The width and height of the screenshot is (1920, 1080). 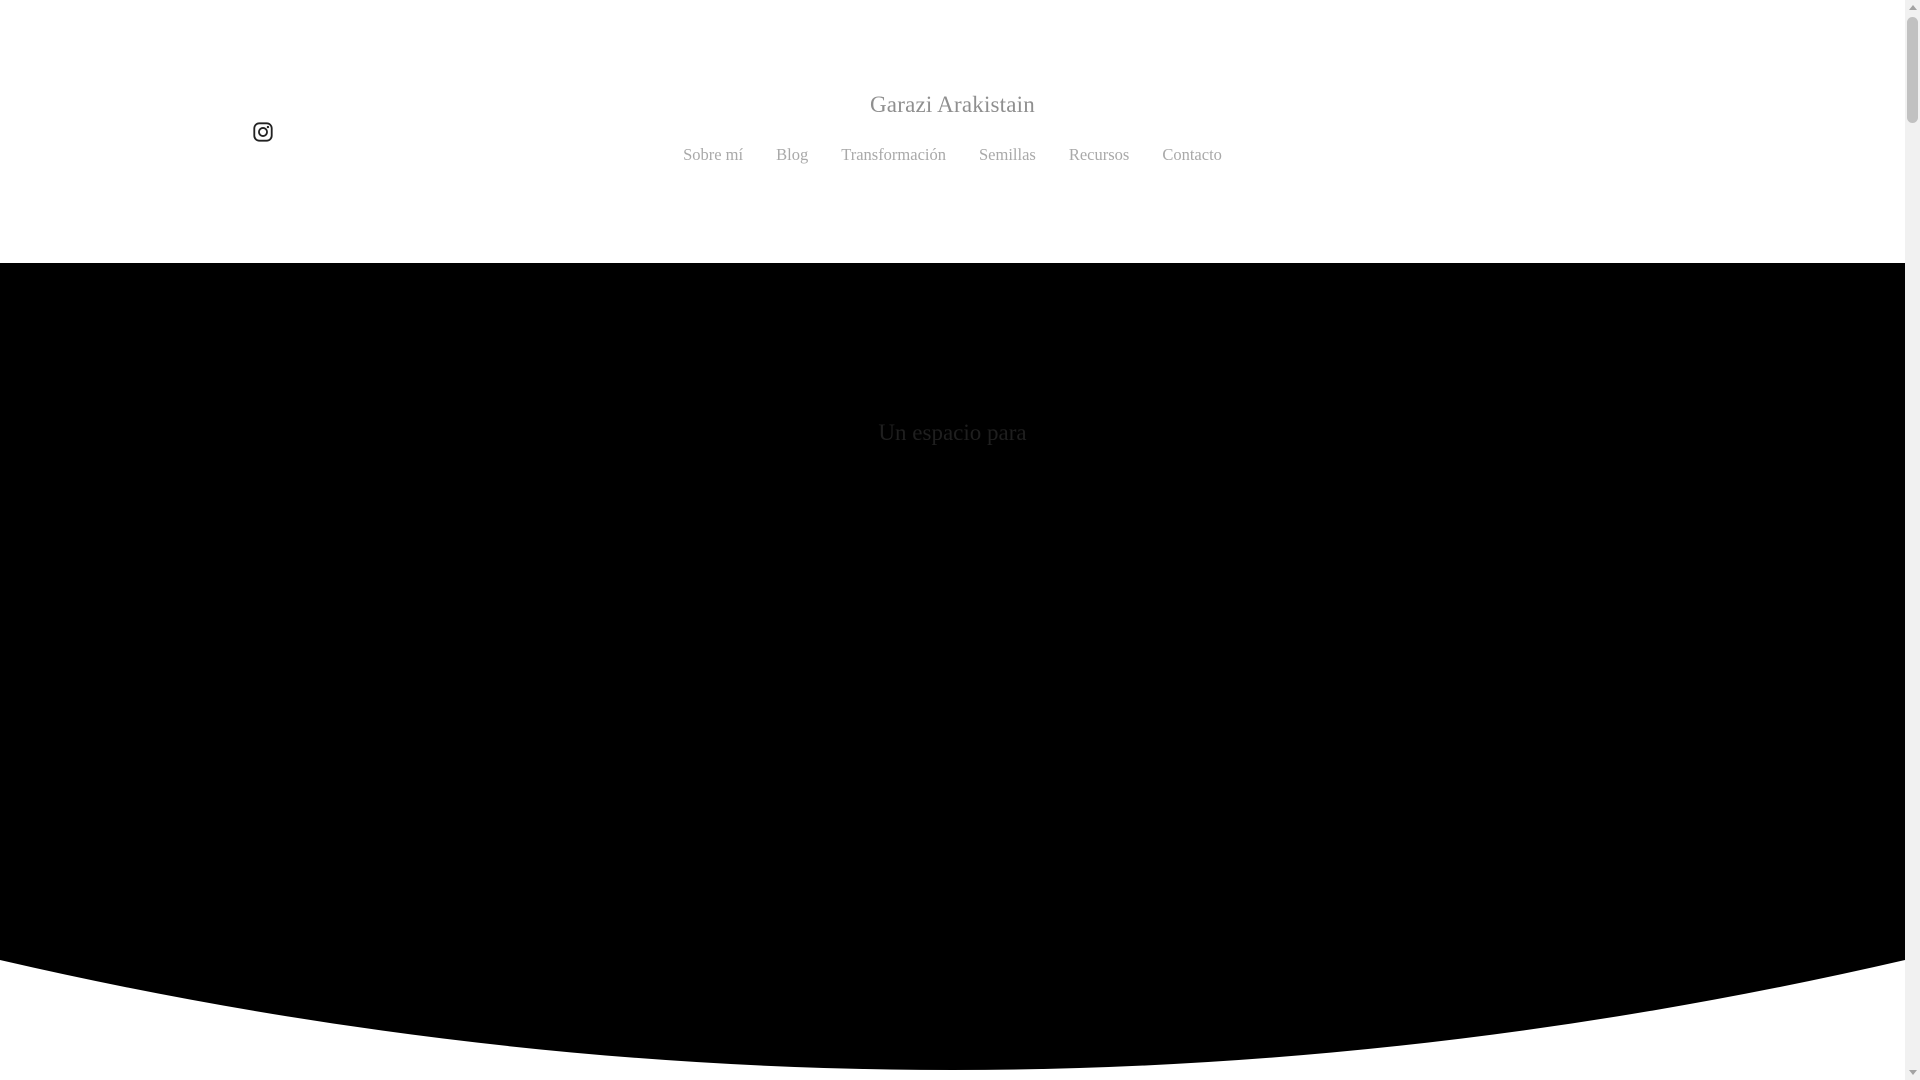 I want to click on site-title: Garazi Arakistain, so click(x=952, y=105).